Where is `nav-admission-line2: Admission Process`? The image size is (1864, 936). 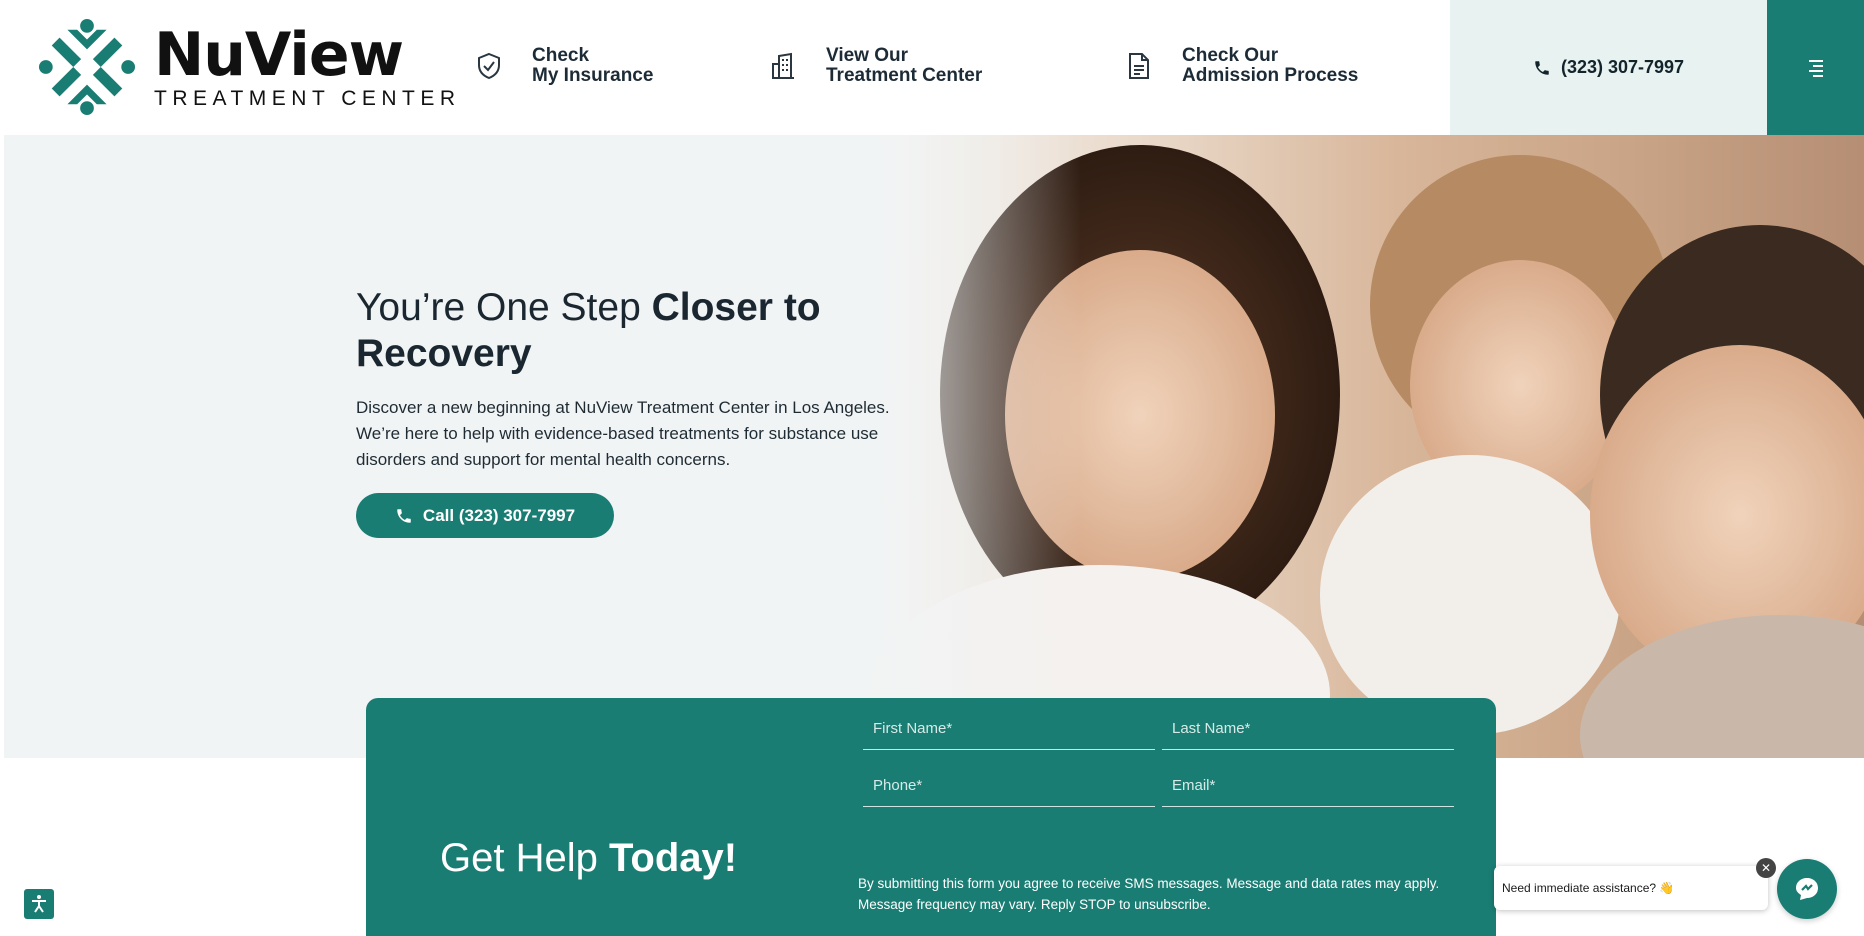 nav-admission-line2: Admission Process is located at coordinates (1270, 75).